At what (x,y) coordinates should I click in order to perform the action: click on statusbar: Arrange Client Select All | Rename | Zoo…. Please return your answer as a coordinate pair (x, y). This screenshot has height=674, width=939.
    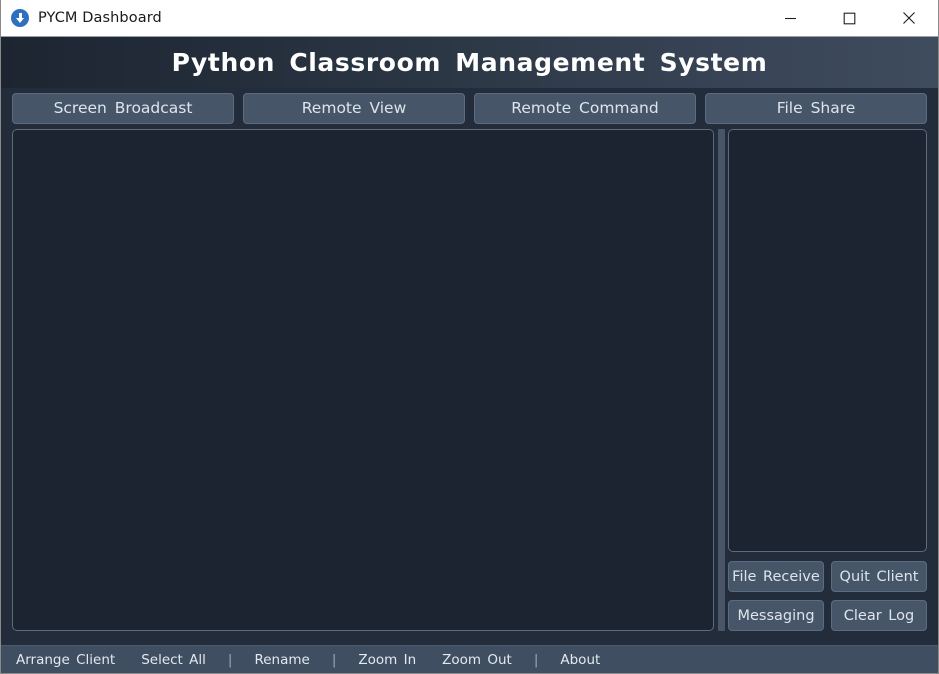
    Looking at the image, I should click on (469, 659).